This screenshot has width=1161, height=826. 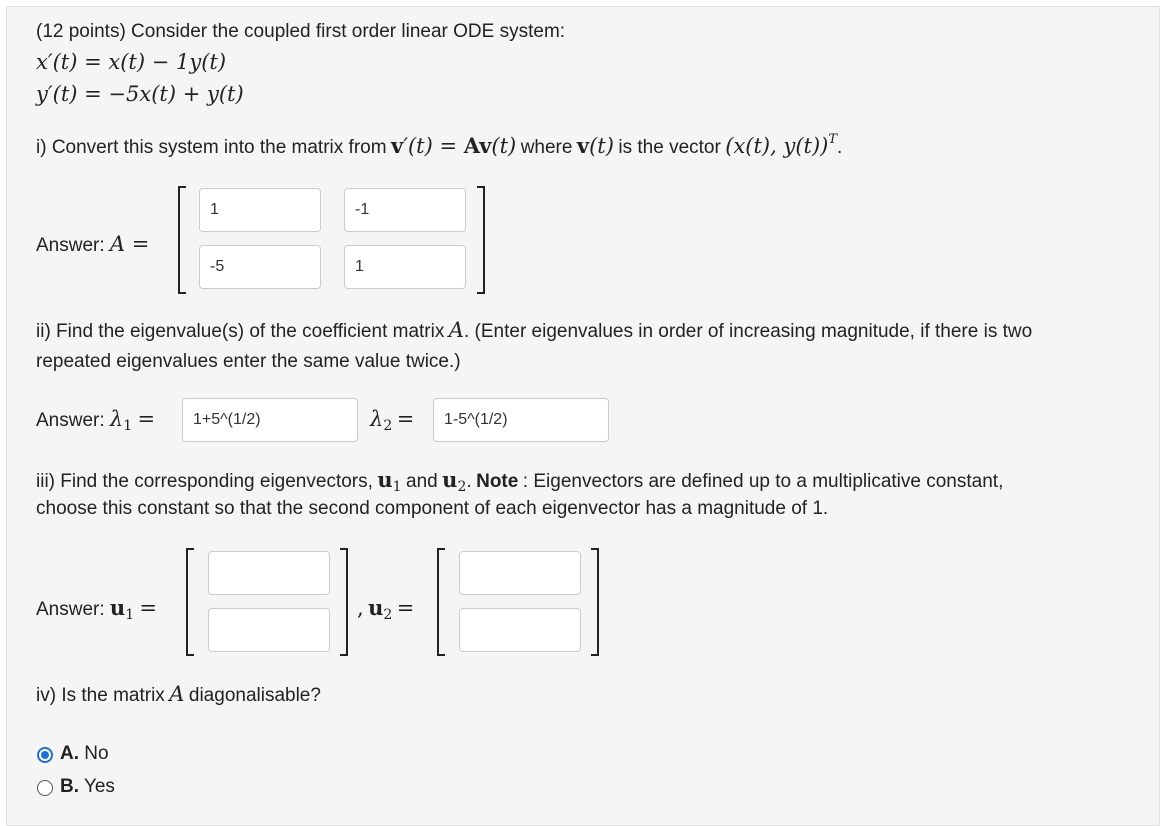 I want to click on option-a-radio, so click(x=45, y=755).